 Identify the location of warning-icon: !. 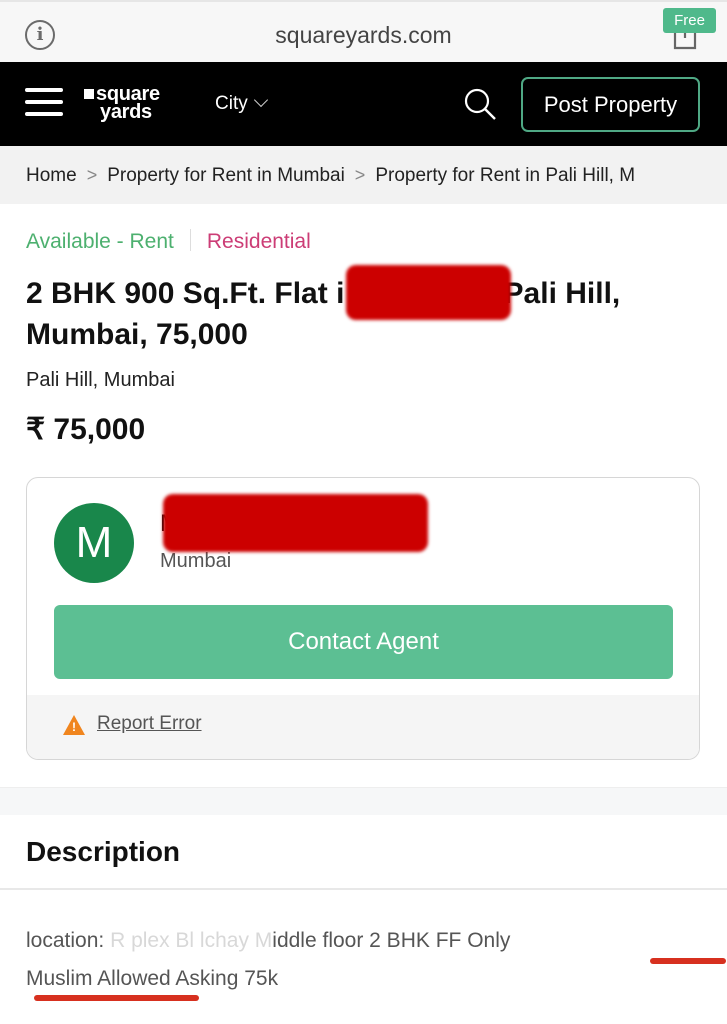
(74, 725).